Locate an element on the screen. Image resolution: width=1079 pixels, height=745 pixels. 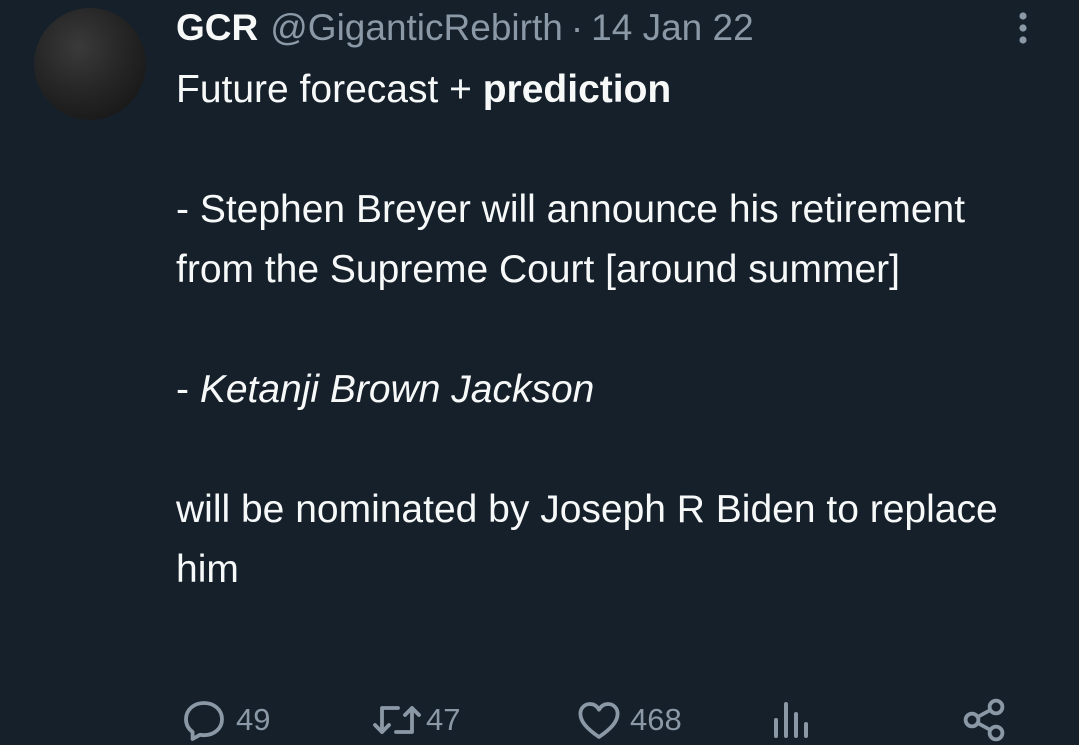
tweet-paragraph-3-italic: Ketanji Brown Jackson is located at coordinates (397, 389).